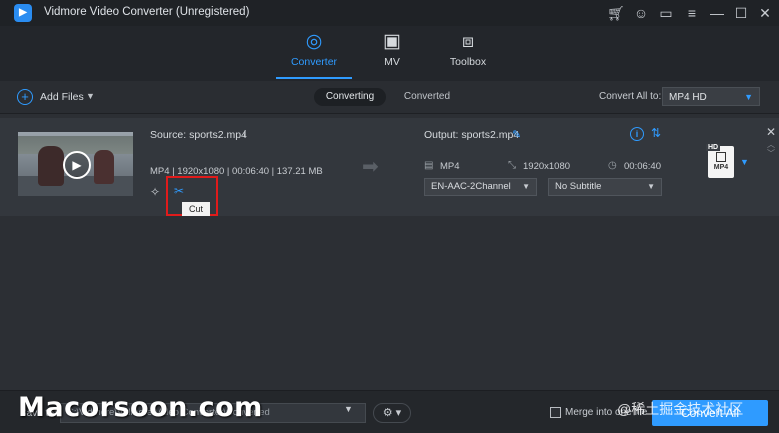 This screenshot has width=779, height=433. What do you see at coordinates (630, 96) in the screenshot?
I see `convert-all-to-label: Convert All to:` at bounding box center [630, 96].